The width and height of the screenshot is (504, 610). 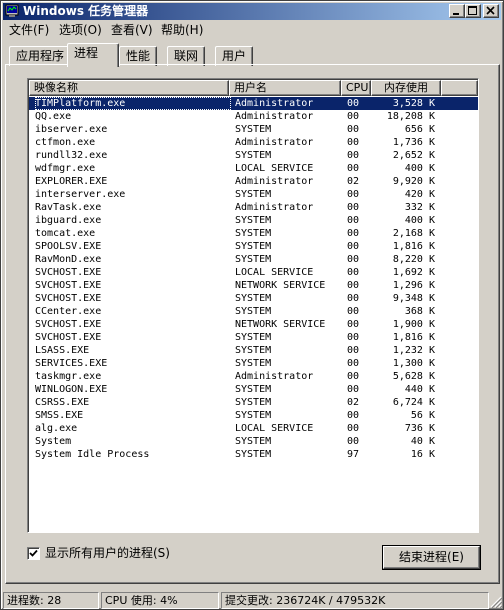 I want to click on table-row: TIMPlatform.exe Administrator 00 3,528 K, so click(x=253, y=103).